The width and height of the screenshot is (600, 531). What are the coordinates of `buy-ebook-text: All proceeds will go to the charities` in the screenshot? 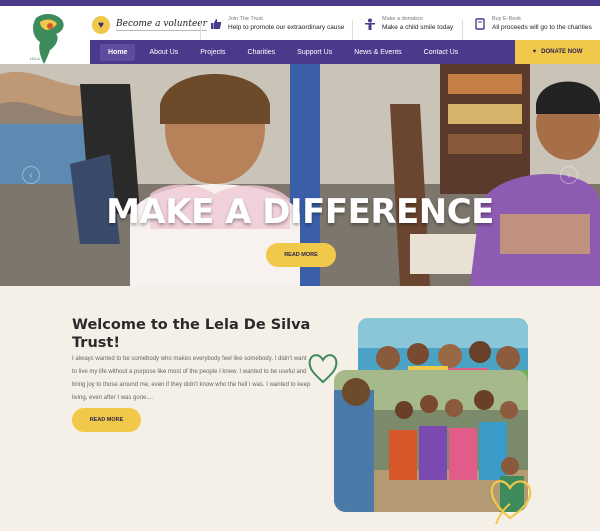 It's located at (542, 27).